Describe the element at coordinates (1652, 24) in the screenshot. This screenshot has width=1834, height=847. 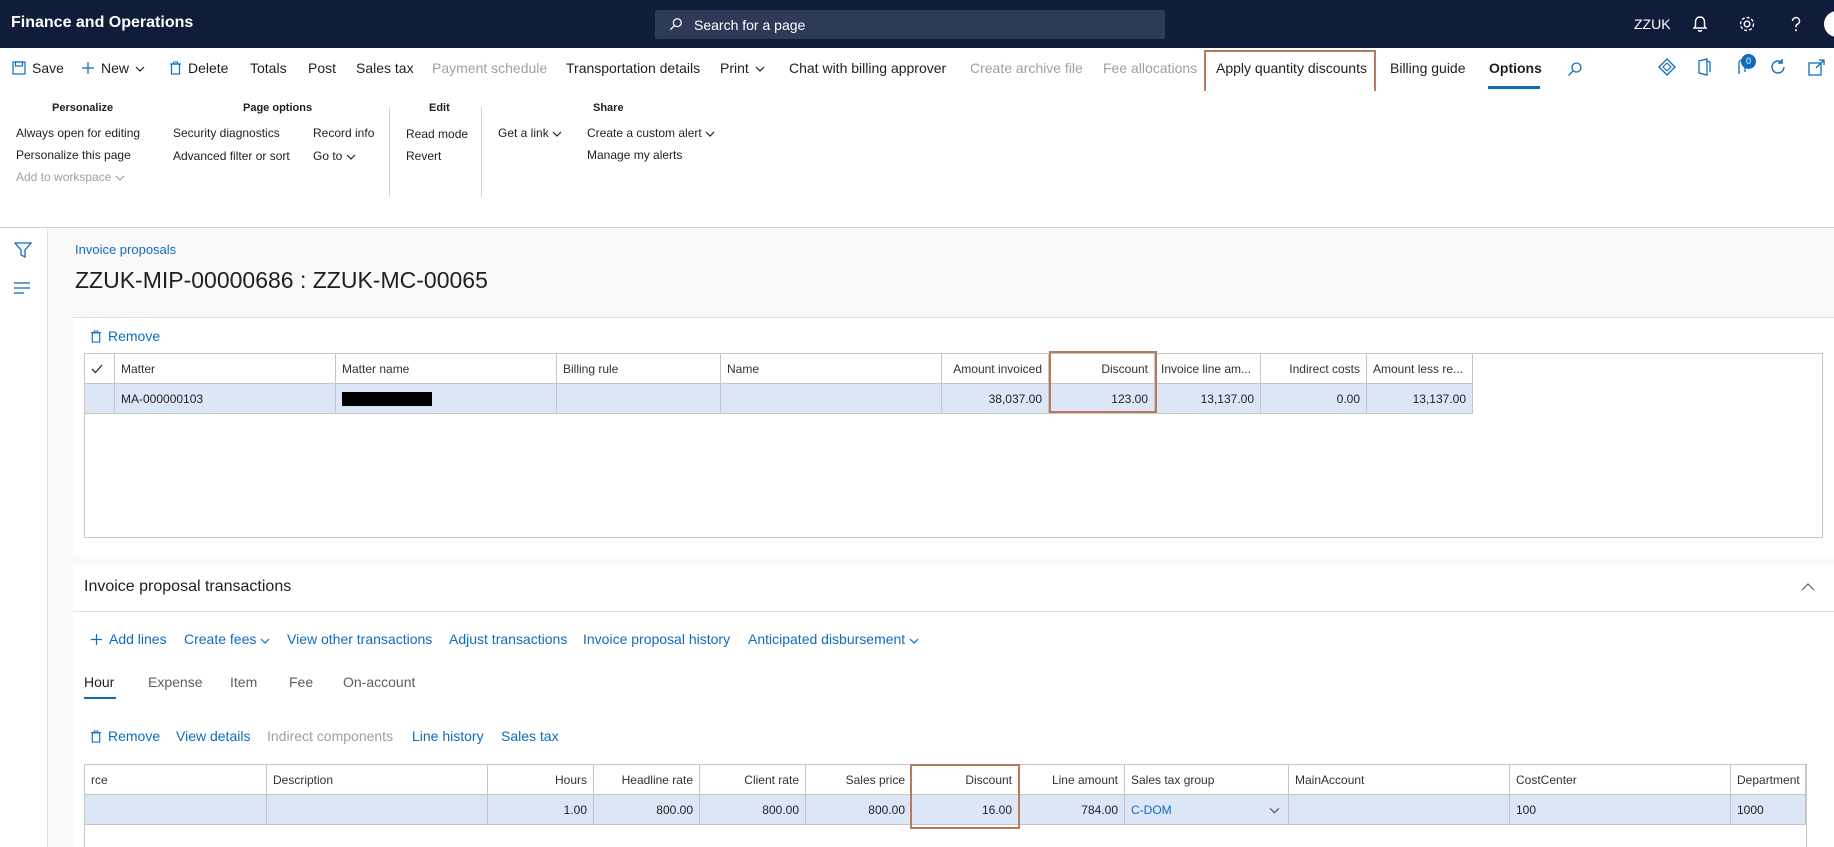
I see `company-selector: ZZUK` at that location.